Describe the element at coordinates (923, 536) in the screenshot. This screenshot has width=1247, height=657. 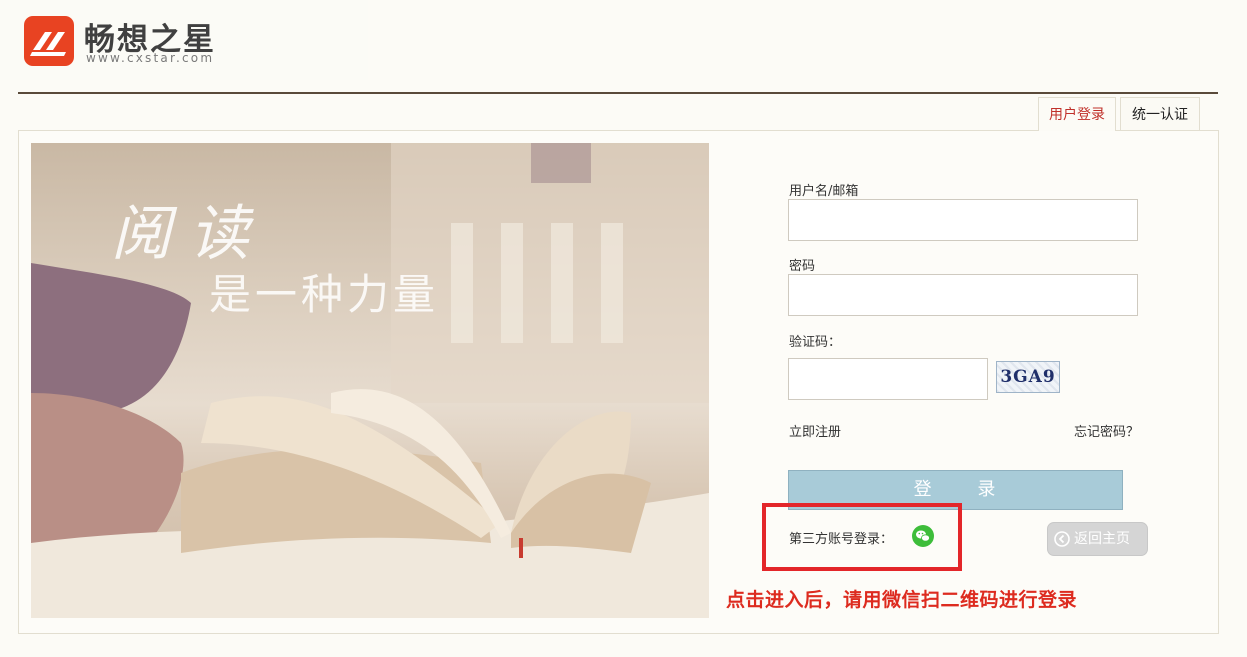
I see `wechat-login-icon` at that location.